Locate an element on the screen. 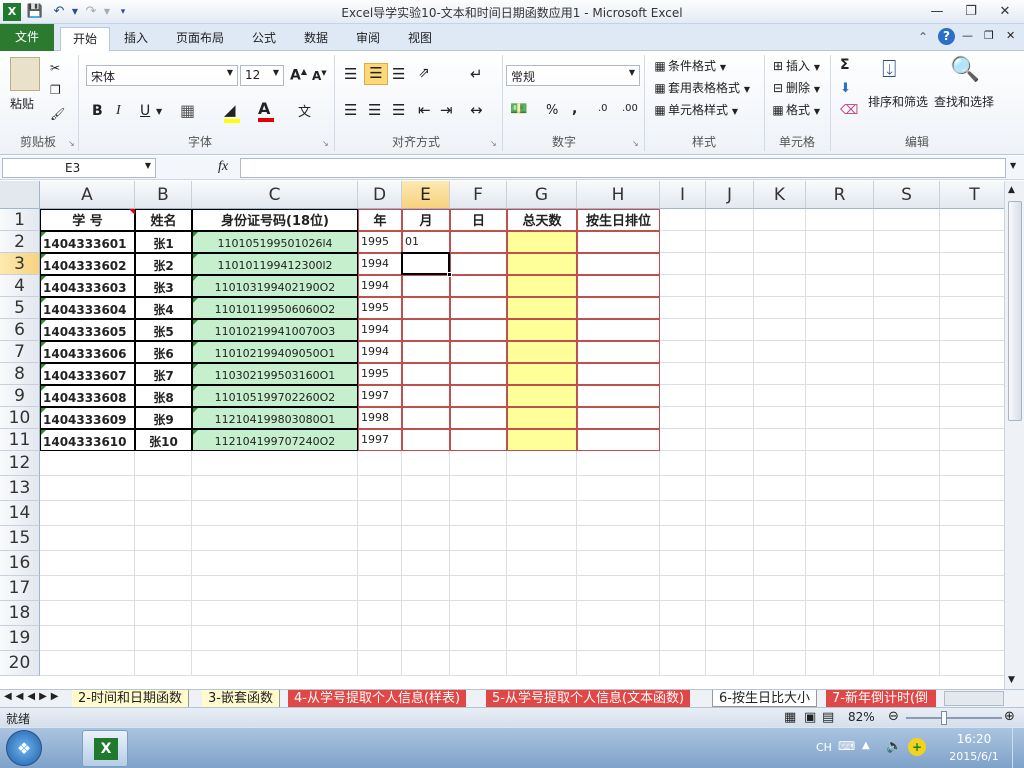  row-header: 7 is located at coordinates (20, 352).